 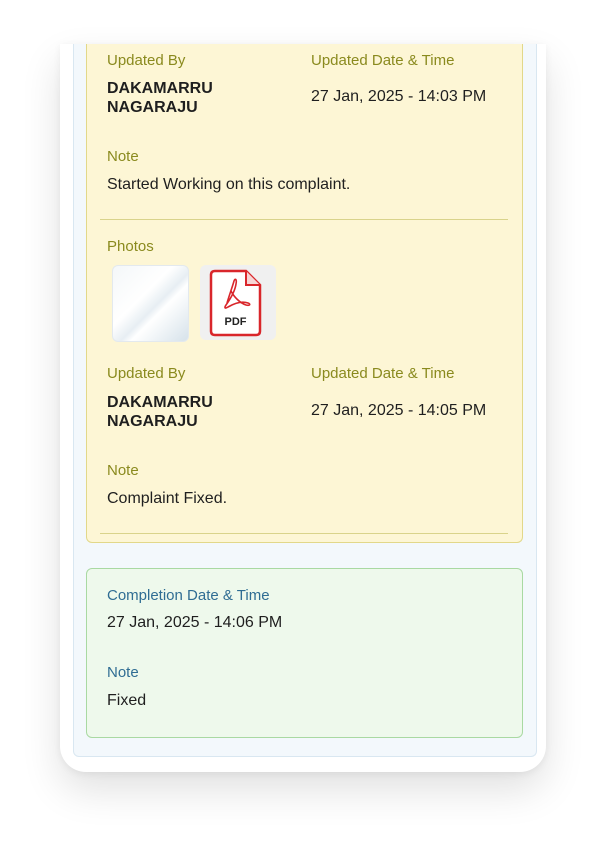 What do you see at coordinates (167, 498) in the screenshot?
I see `note-value: Complaint Fixed.` at bounding box center [167, 498].